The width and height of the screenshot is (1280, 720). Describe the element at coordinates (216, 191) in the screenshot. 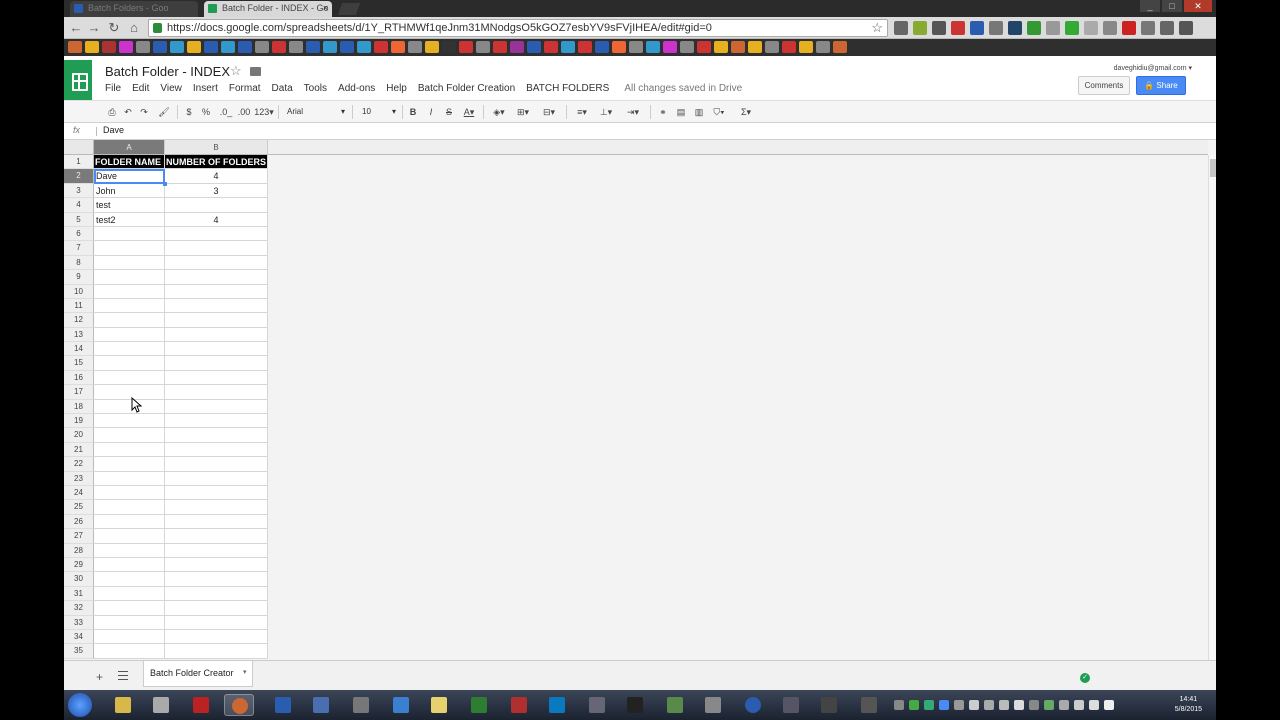

I see `cell-b3: 3` at that location.